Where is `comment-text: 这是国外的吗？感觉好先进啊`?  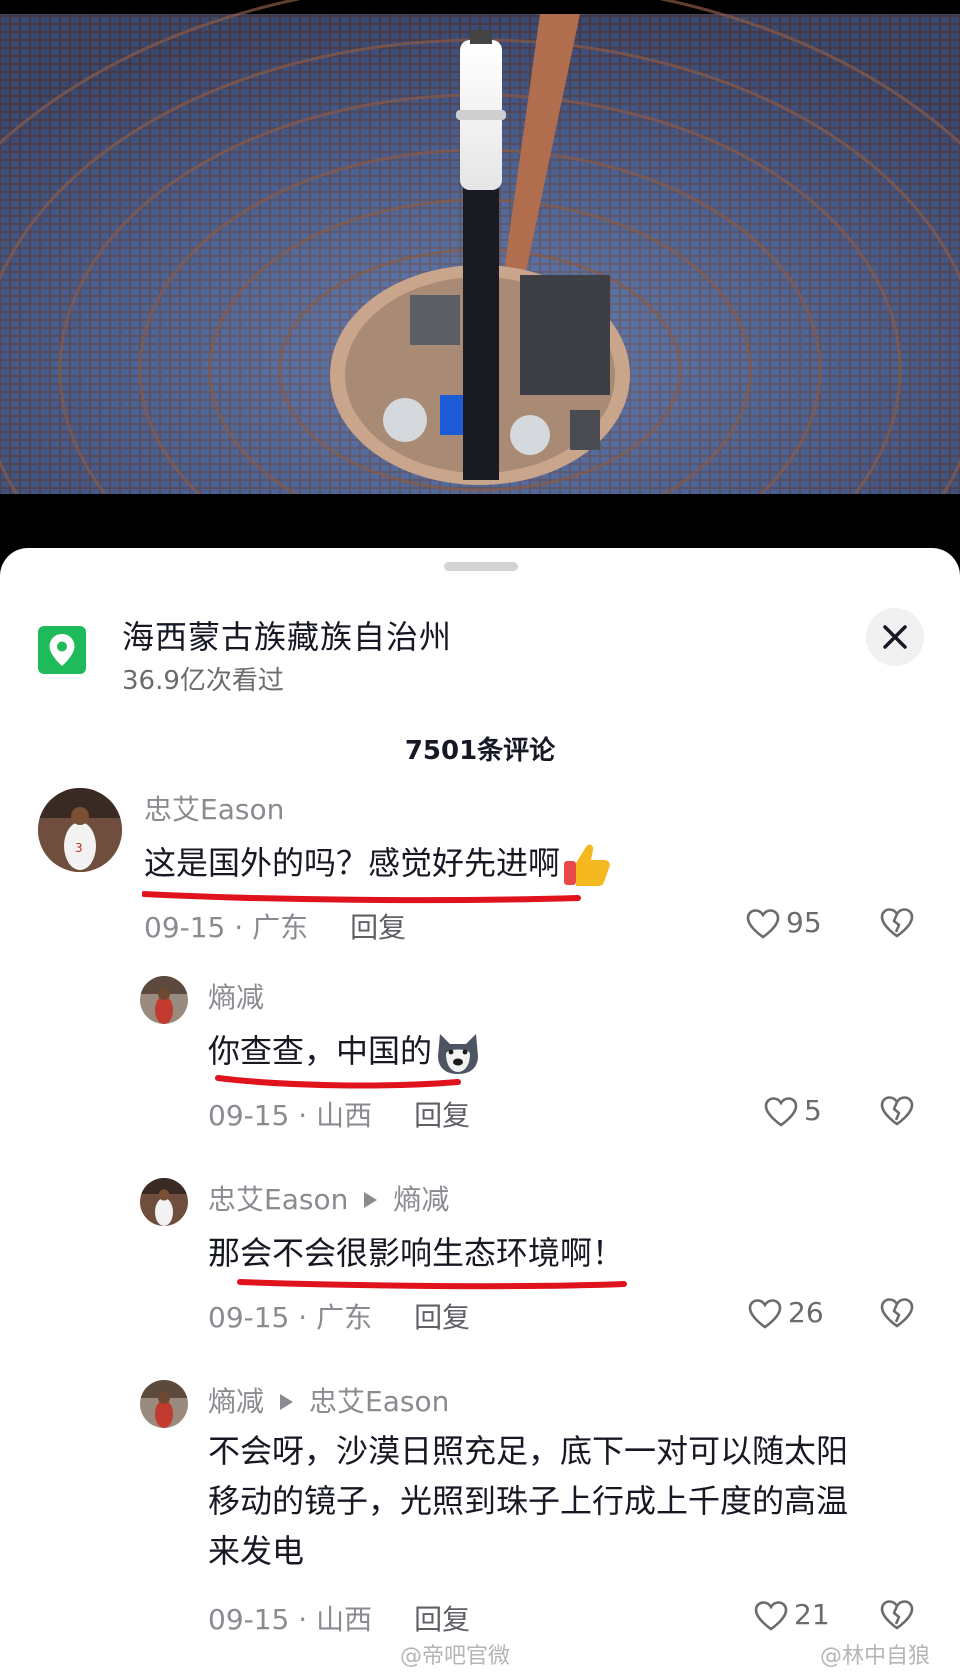
comment-text: 这是国外的吗？感觉好先进啊 is located at coordinates (378, 863).